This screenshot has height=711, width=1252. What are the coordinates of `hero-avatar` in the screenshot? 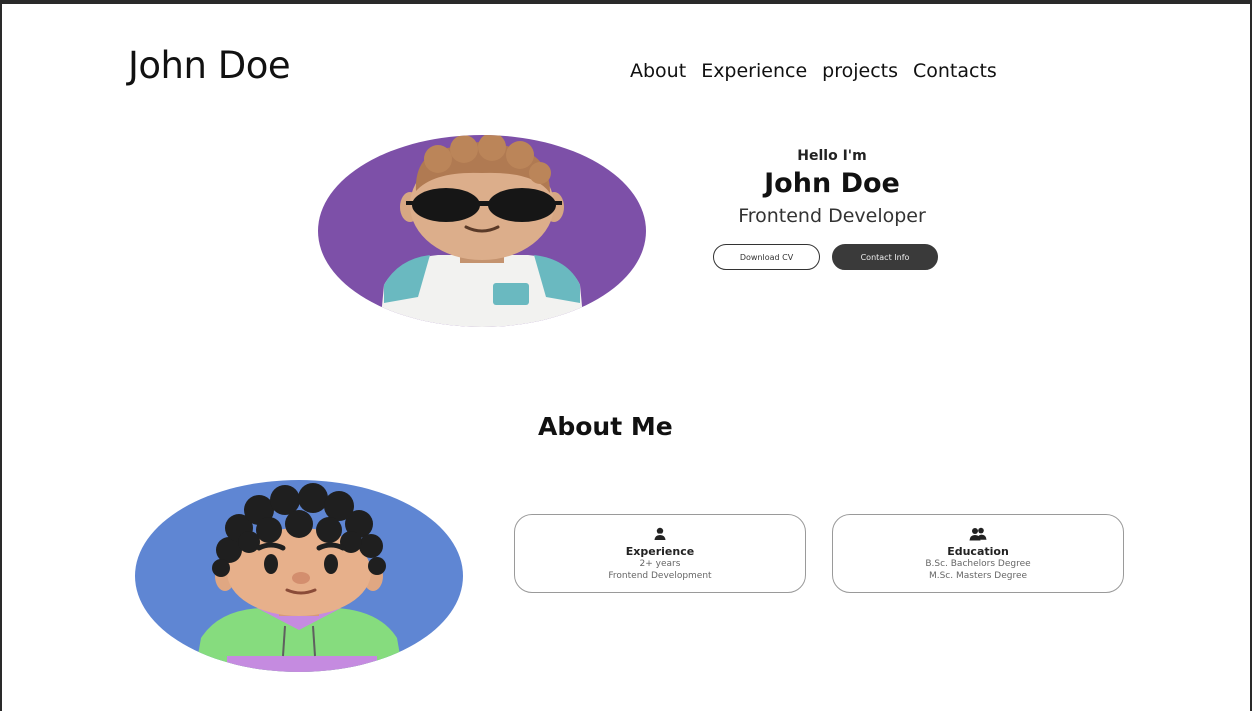 It's located at (482, 231).